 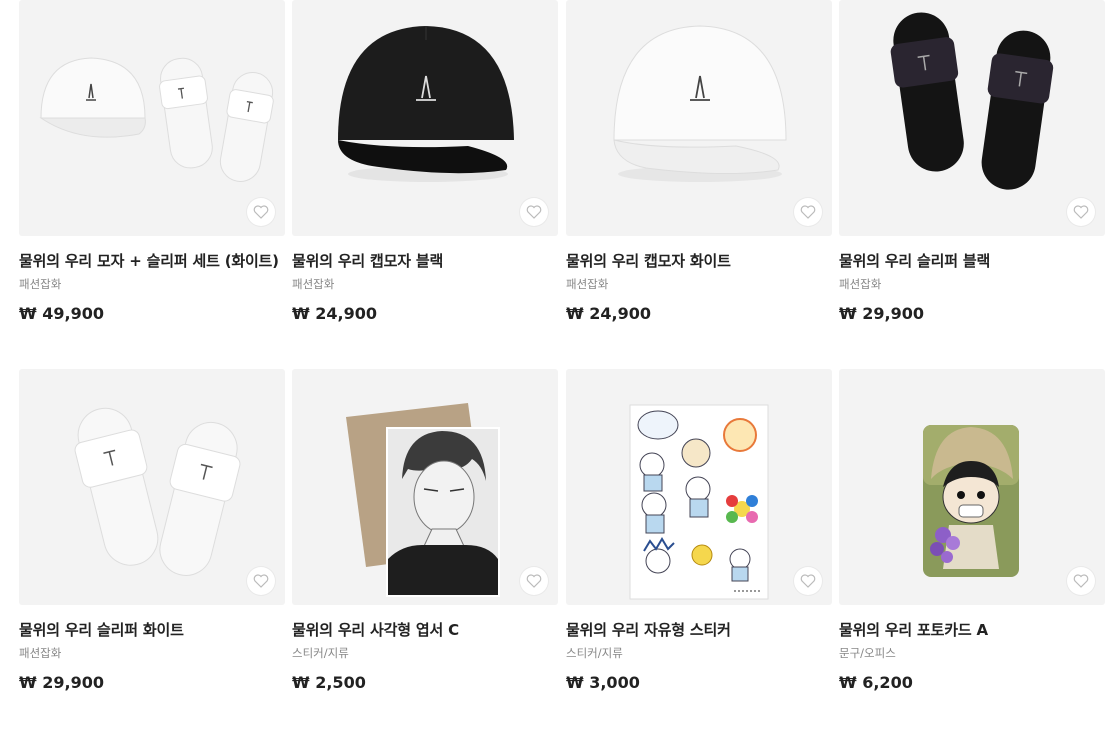 I want to click on product-card: 물위의 우리 자유형 스티커 스티커/지류 ₩ 3,000, so click(x=699, y=530).